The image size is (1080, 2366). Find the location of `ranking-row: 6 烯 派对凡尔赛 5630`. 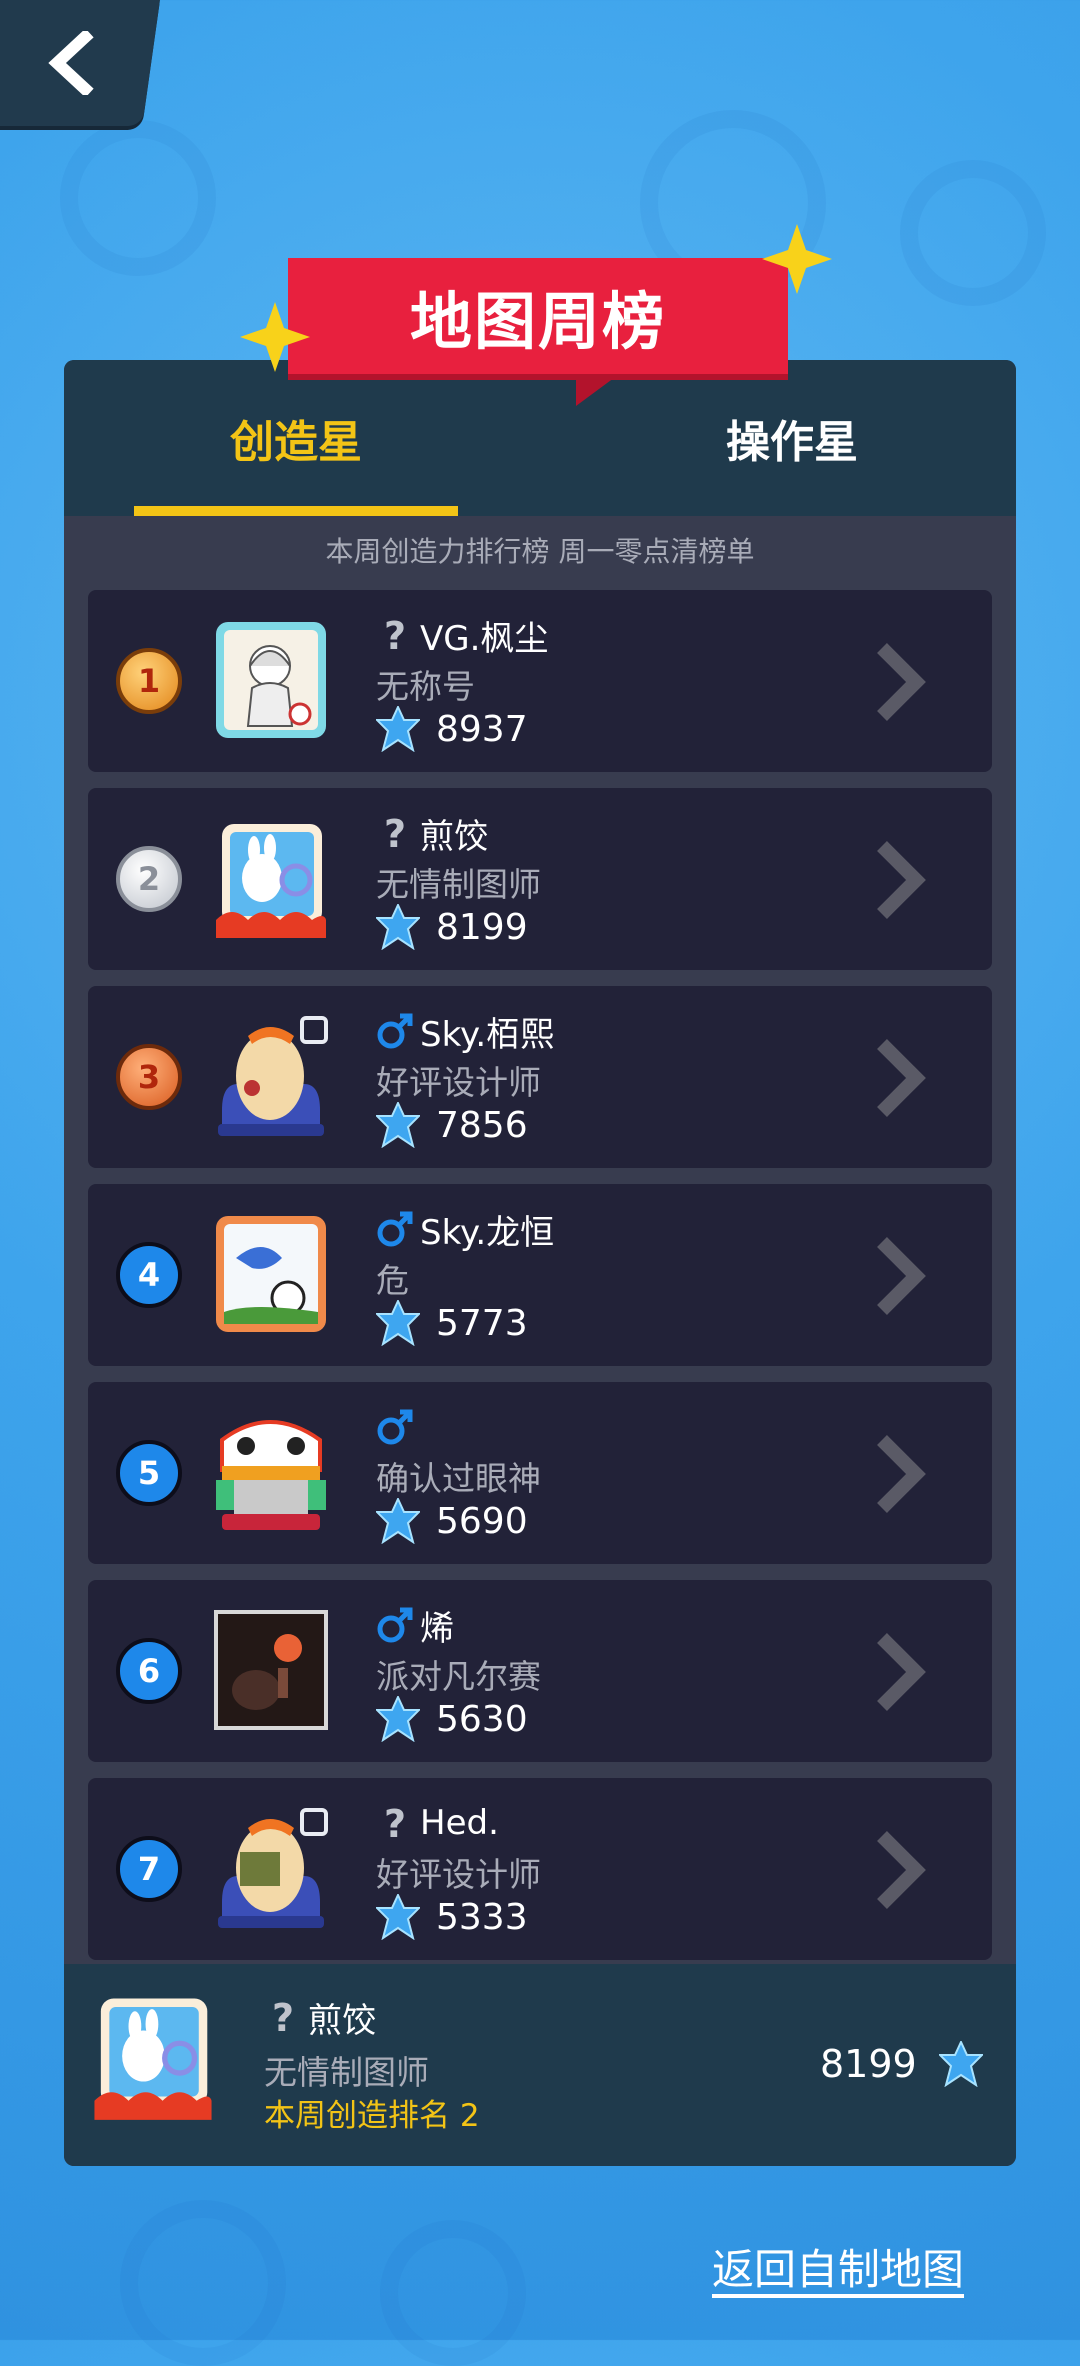

ranking-row: 6 烯 派对凡尔赛 5630 is located at coordinates (540, 1671).